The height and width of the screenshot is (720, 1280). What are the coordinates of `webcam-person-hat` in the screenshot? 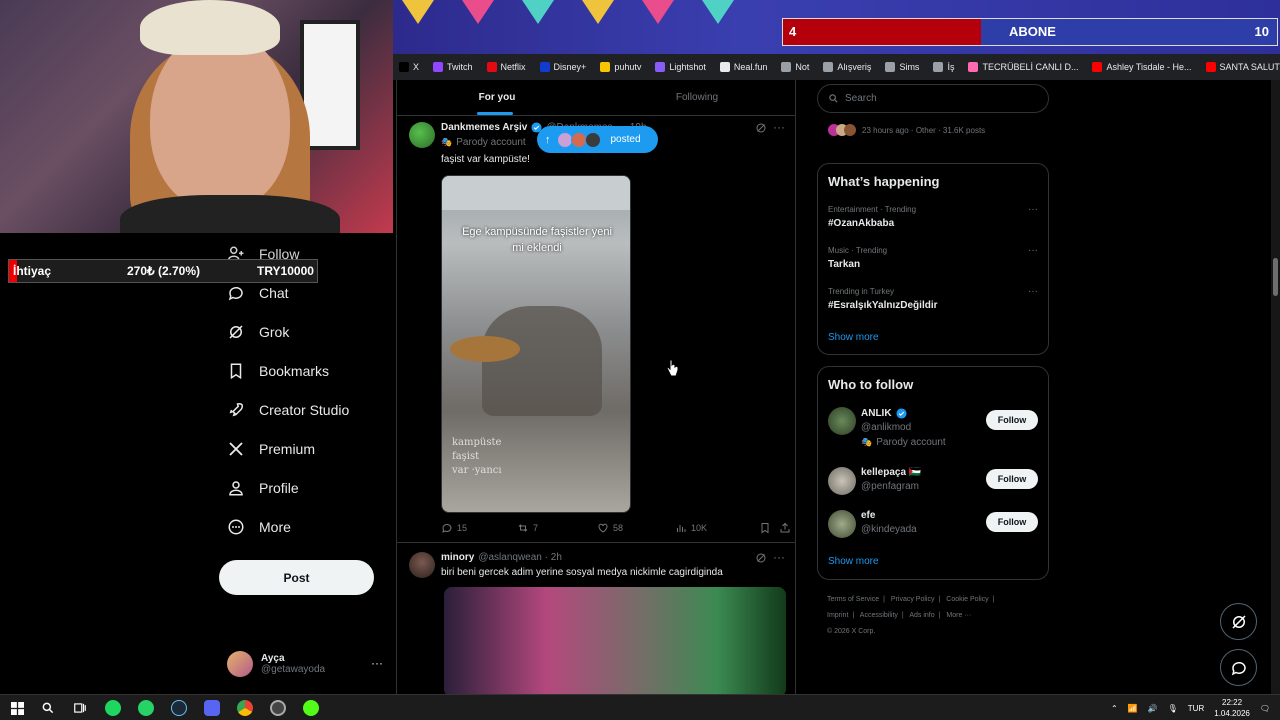 It's located at (210, 27).